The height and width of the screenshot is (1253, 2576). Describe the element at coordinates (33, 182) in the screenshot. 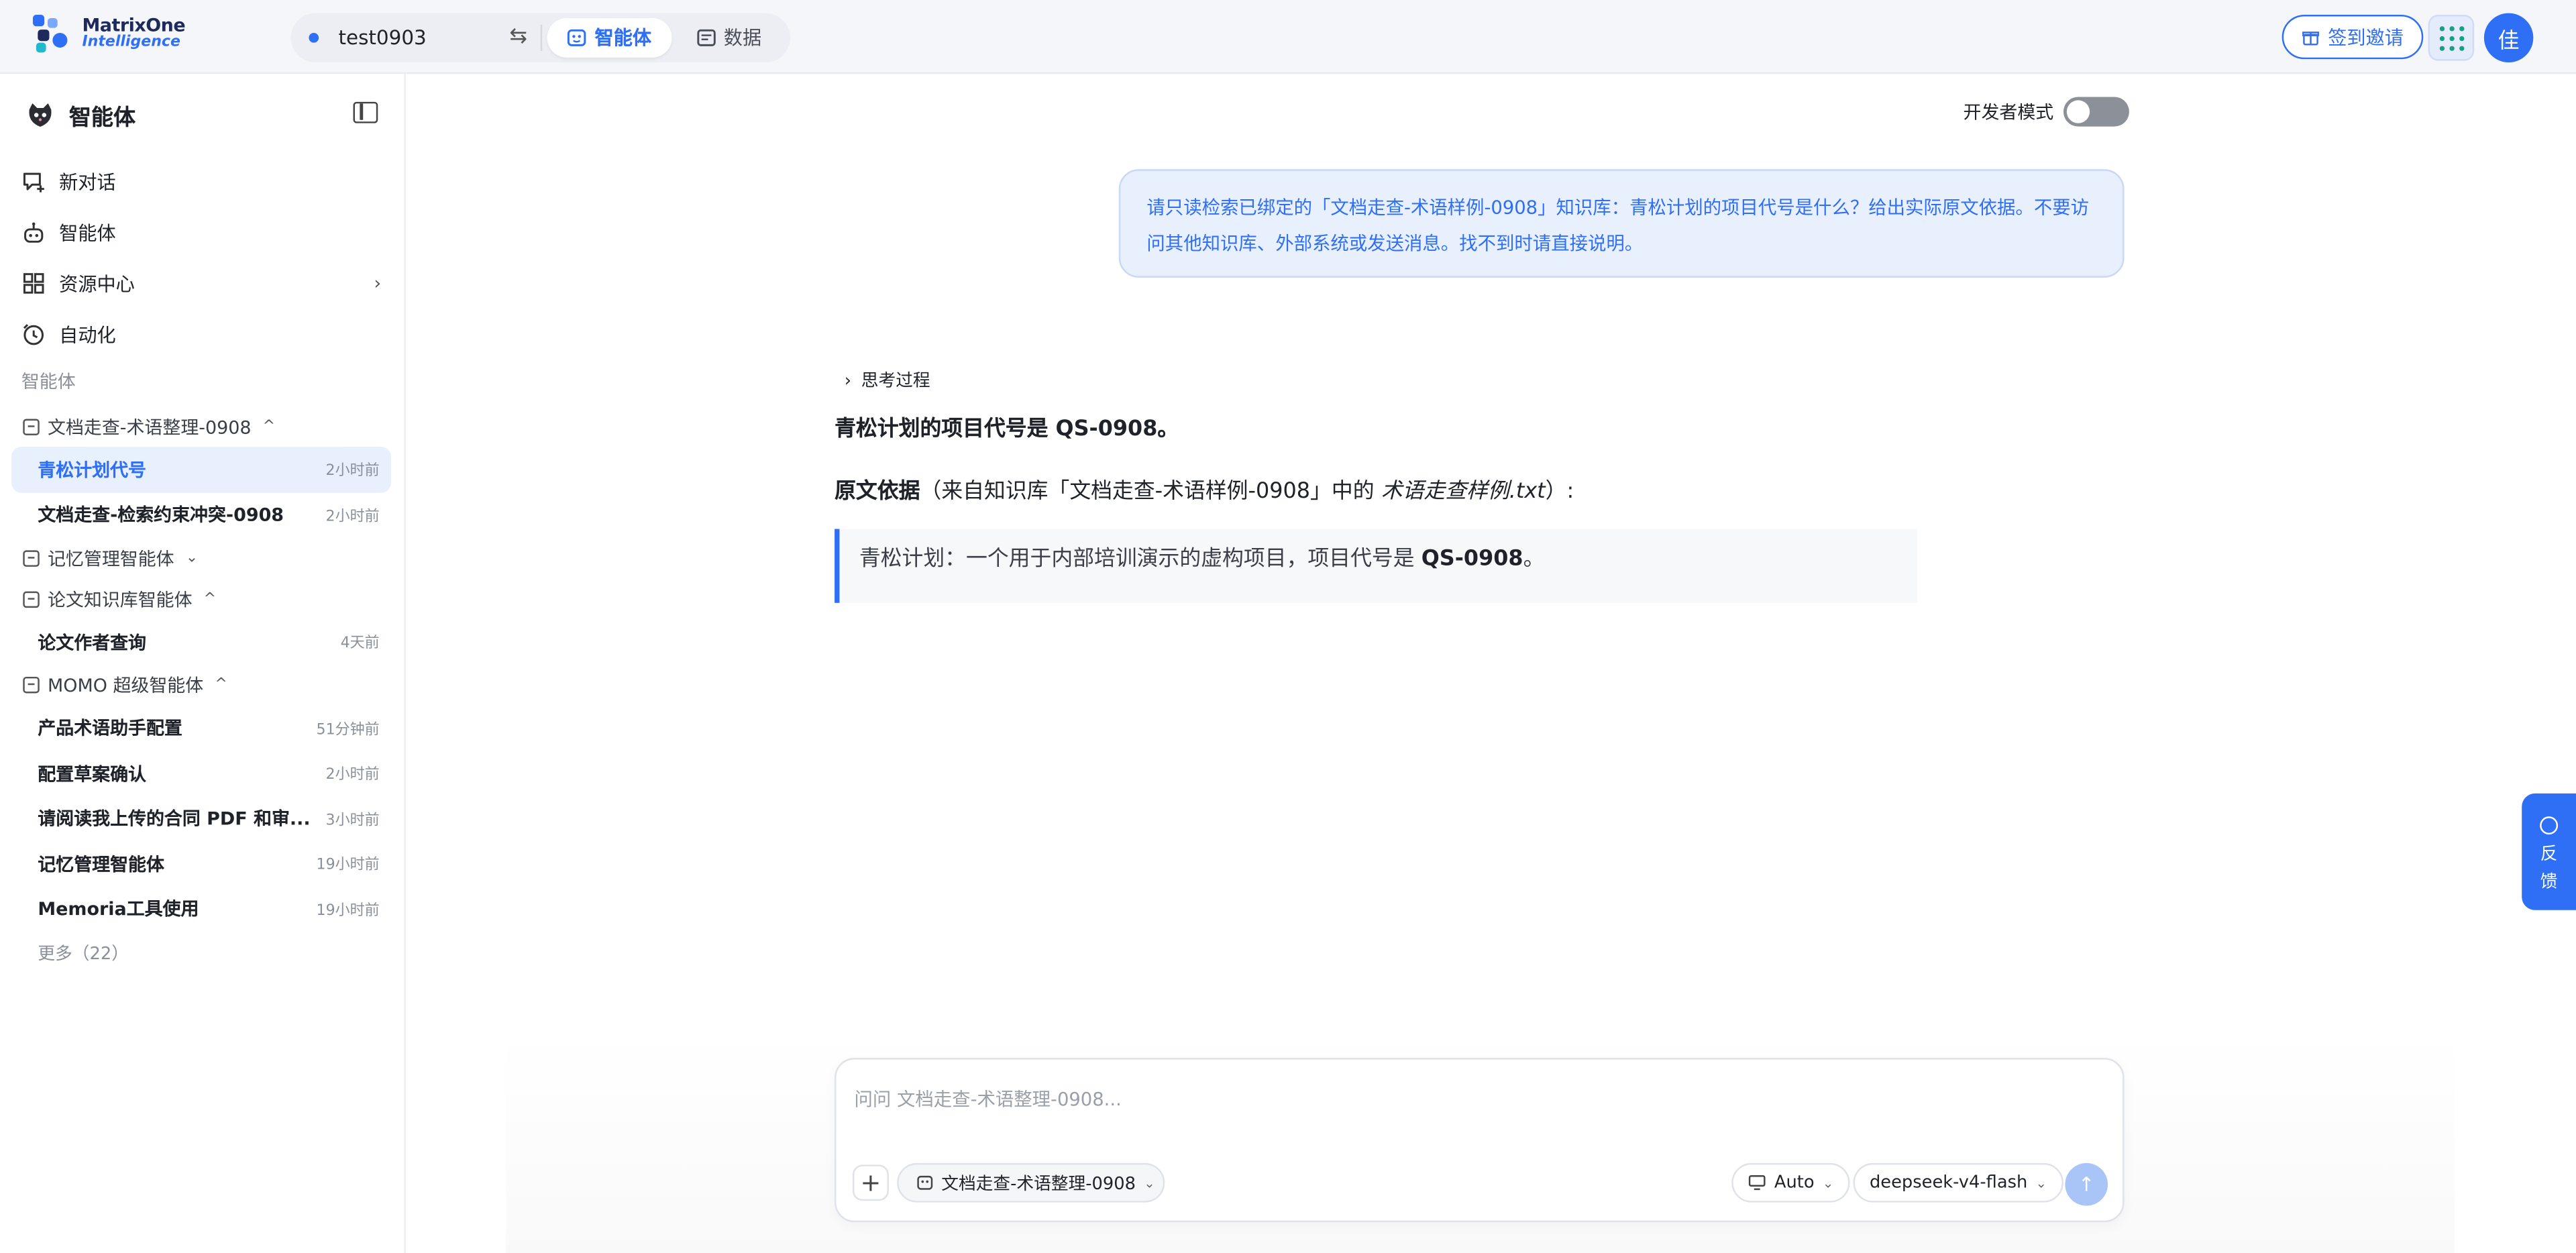

I see `new-chat-icon` at that location.